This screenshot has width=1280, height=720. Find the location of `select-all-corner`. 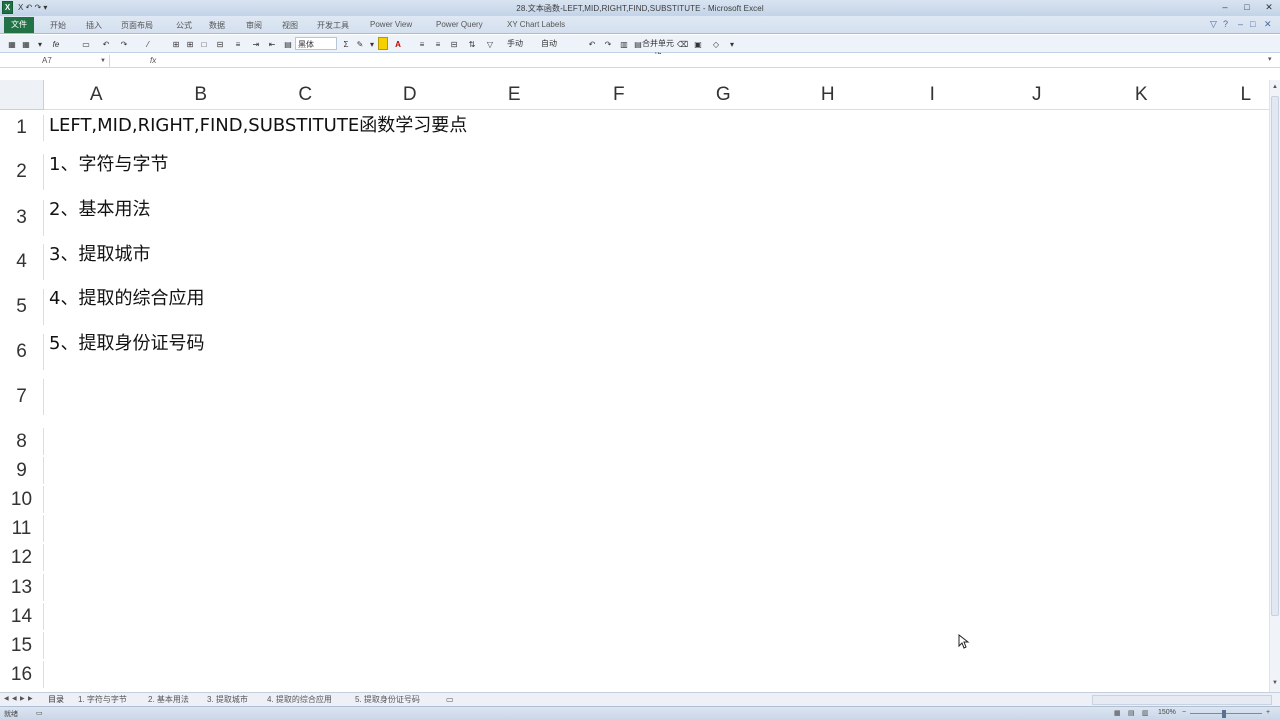

select-all-corner is located at coordinates (22, 95).